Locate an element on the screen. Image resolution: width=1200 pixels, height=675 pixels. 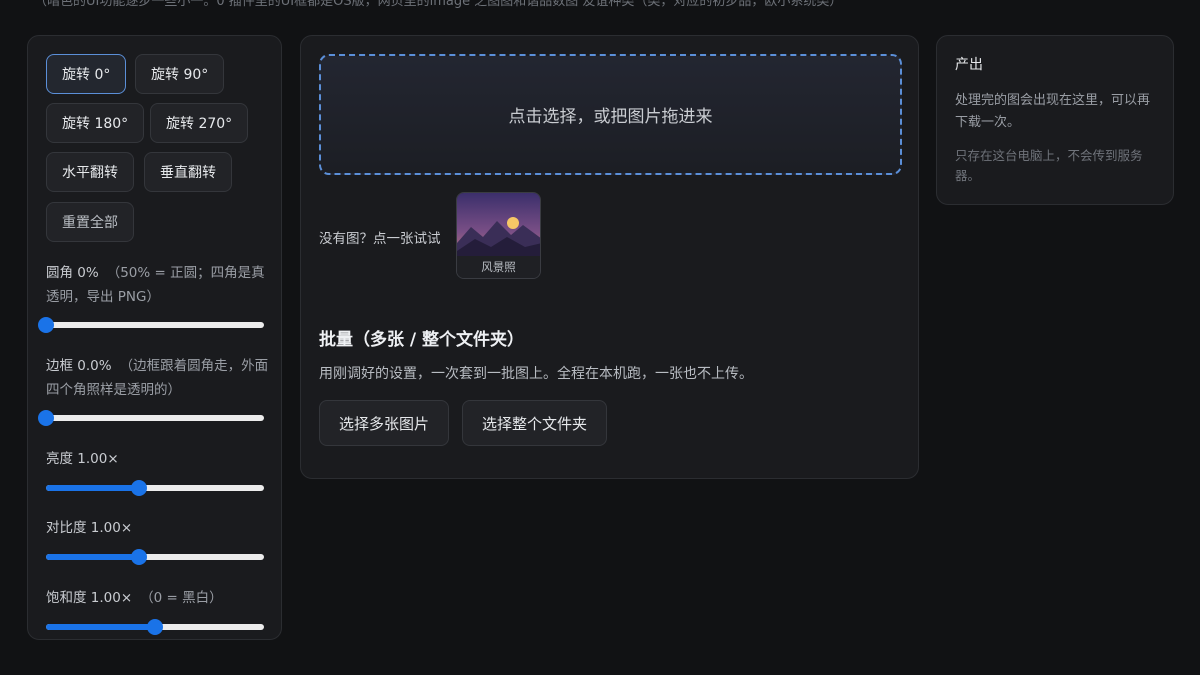
corner-radius-label: 圆角 0% （50% = 正圆；四角是真透明，导出 PNG） is located at coordinates (160, 285).